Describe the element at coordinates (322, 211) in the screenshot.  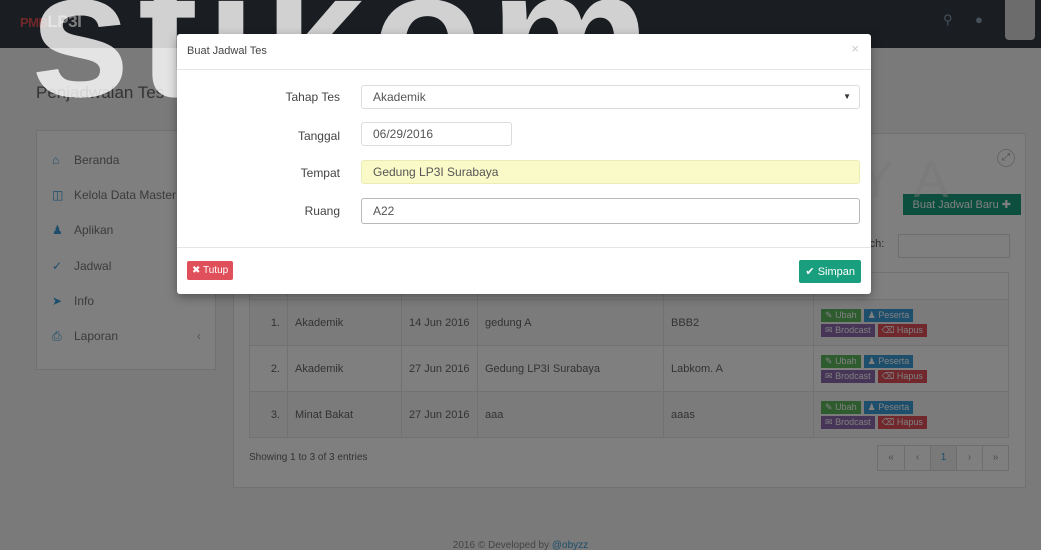
I see `ruang-label: Ruang` at that location.